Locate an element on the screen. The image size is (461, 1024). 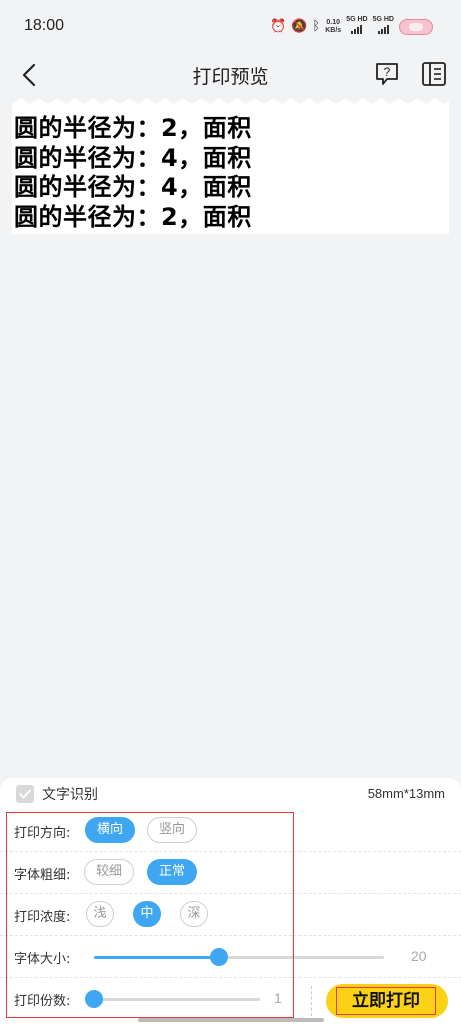
font-size-row: 字体大小: 20 is located at coordinates (230, 957).